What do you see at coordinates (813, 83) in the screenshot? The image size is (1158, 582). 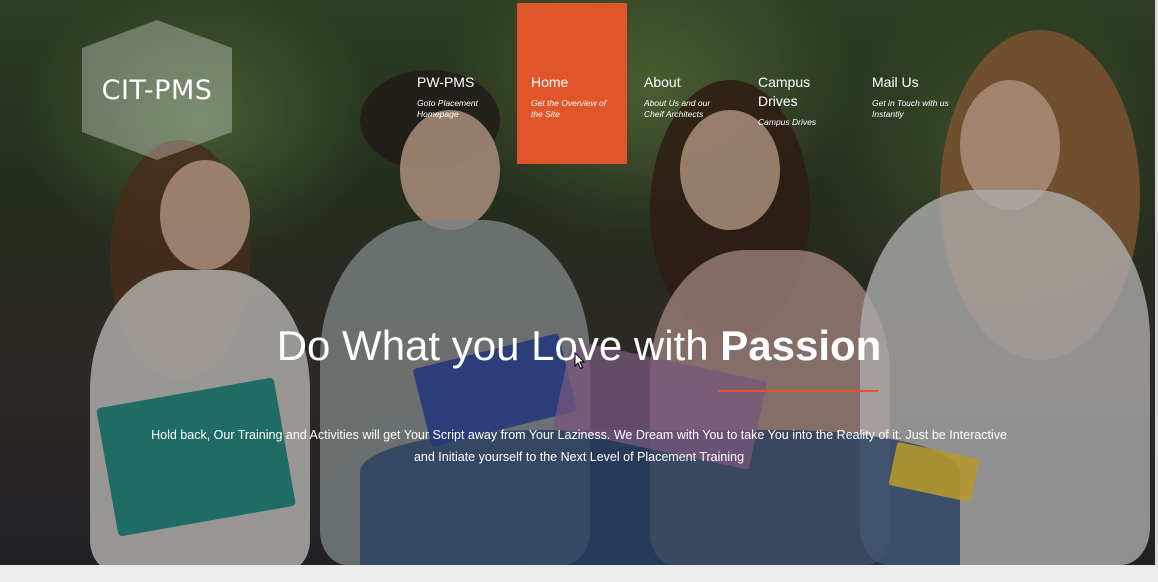 I see `nav-item-campus-drives: Campus Drives Campus Drives` at bounding box center [813, 83].